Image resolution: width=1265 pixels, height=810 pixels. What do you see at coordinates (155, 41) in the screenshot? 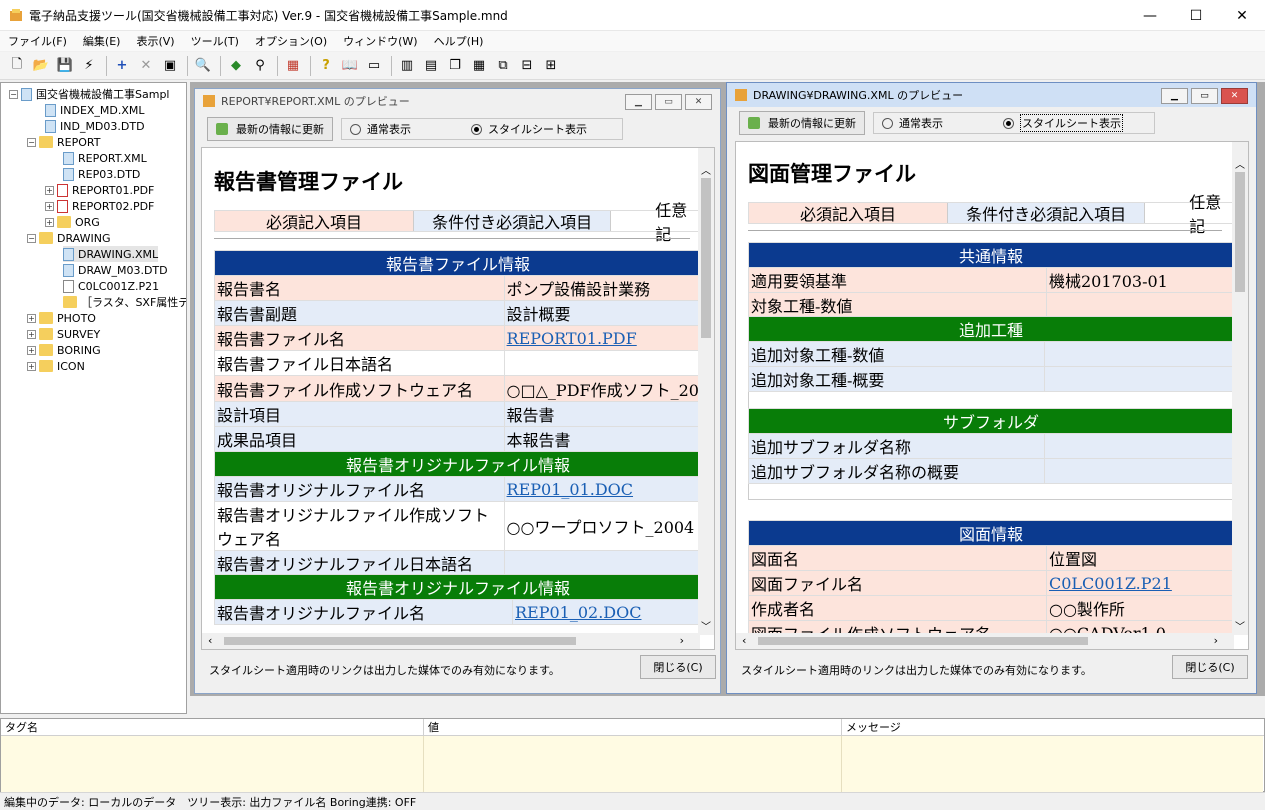
I see `menu-view: 表示(V)` at bounding box center [155, 41].